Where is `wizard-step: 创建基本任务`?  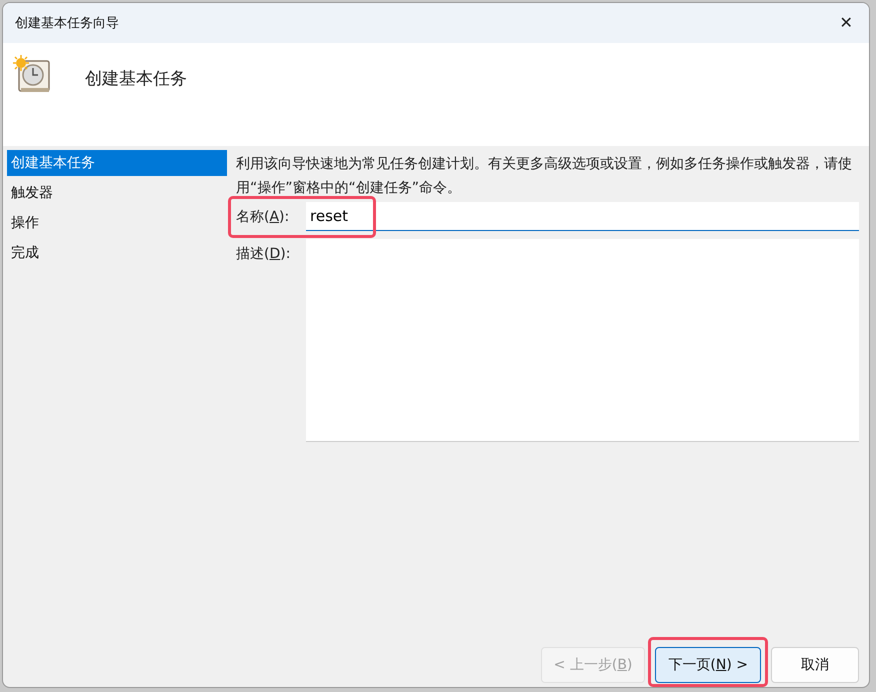
wizard-step: 创建基本任务 is located at coordinates (117, 163).